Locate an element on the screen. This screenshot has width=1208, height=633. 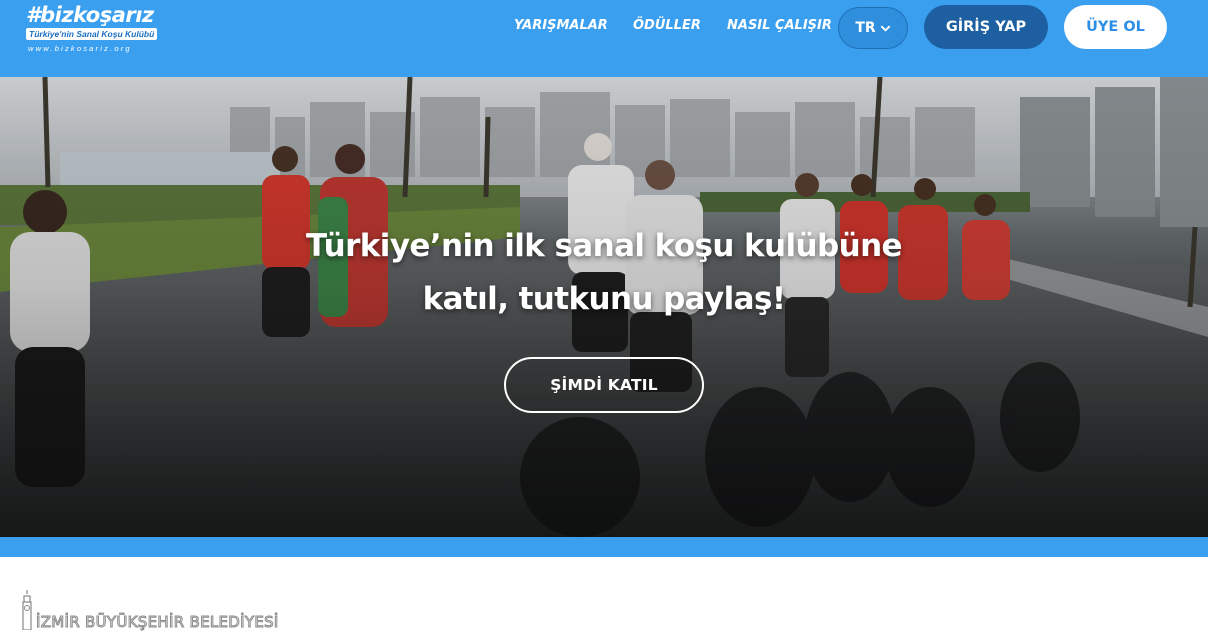
hero-headline-line-2: katıl, tutkunu paylaş! is located at coordinates (604, 299).